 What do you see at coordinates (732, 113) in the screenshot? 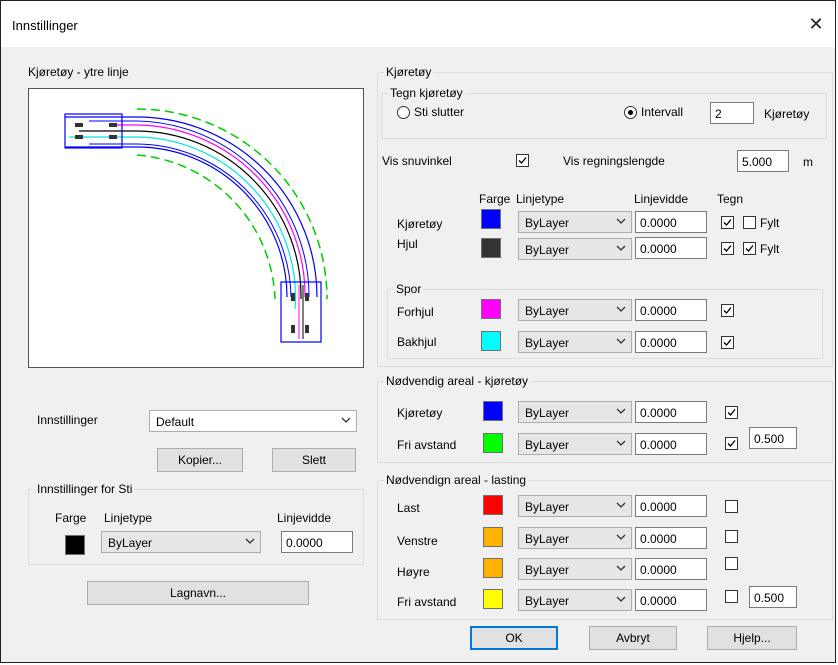
I see `interval-input: 2` at bounding box center [732, 113].